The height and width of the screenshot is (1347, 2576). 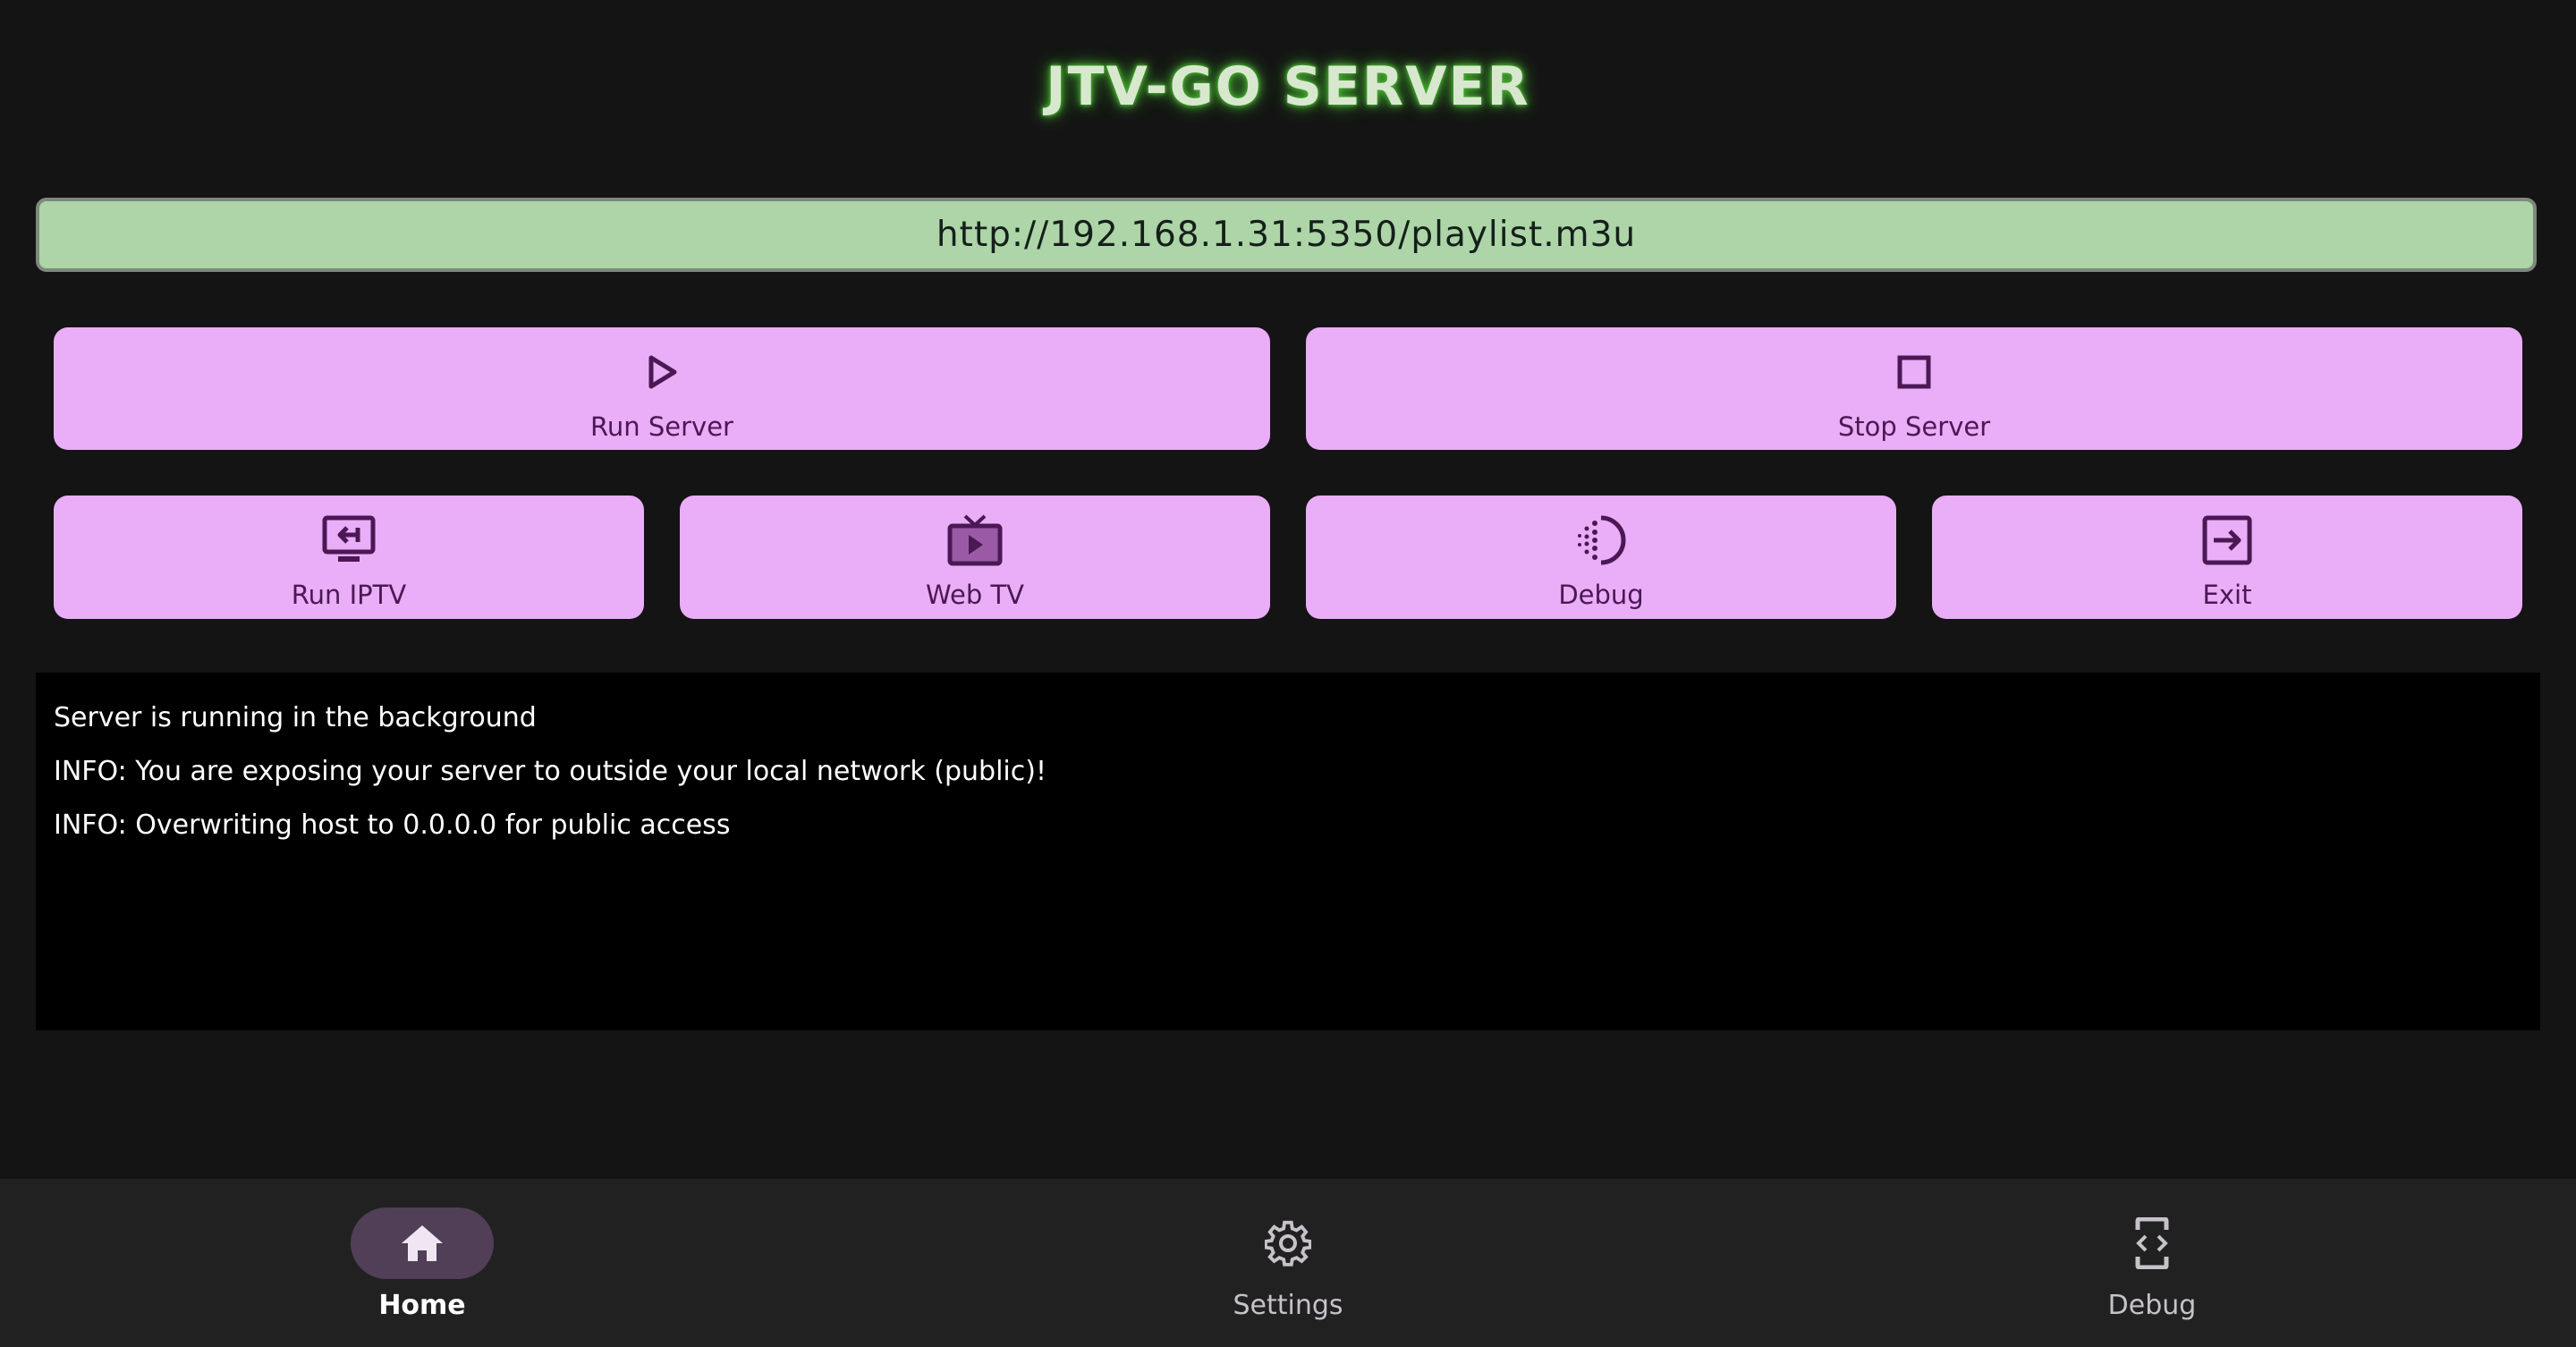 What do you see at coordinates (1914, 426) in the screenshot?
I see `stop-server-label: Stop Server` at bounding box center [1914, 426].